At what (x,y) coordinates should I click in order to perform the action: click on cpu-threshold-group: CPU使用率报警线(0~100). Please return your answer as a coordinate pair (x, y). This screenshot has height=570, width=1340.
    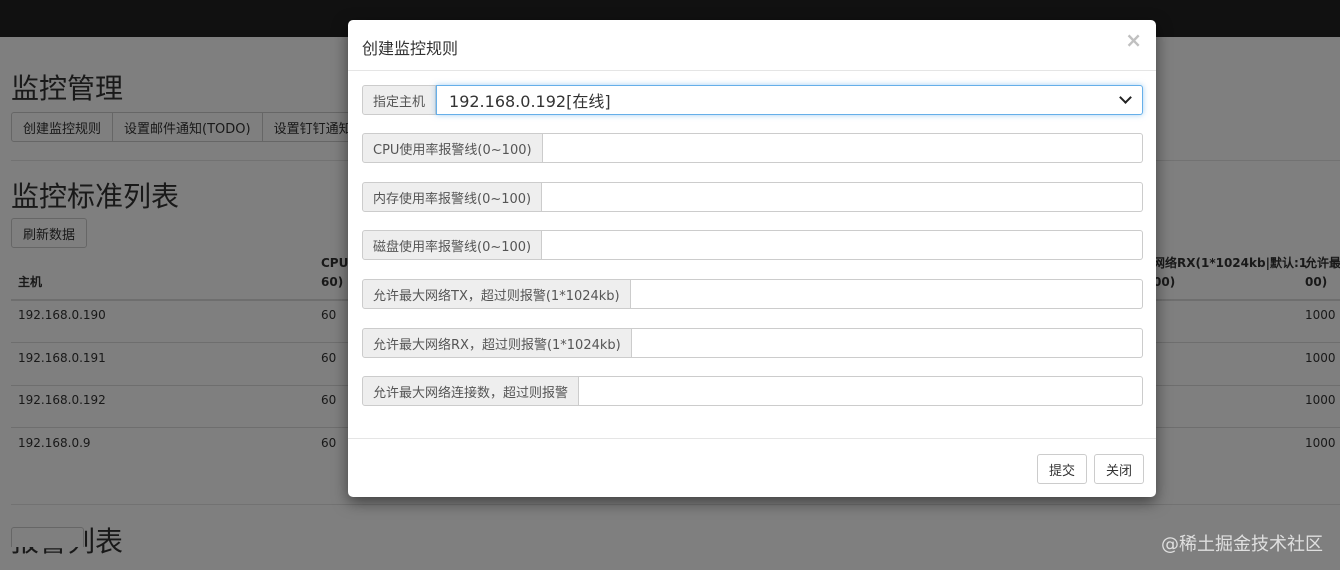
    Looking at the image, I should click on (752, 148).